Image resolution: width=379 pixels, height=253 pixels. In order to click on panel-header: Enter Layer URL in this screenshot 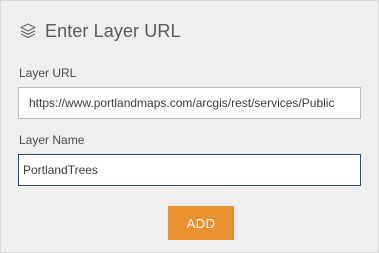, I will do `click(100, 31)`.